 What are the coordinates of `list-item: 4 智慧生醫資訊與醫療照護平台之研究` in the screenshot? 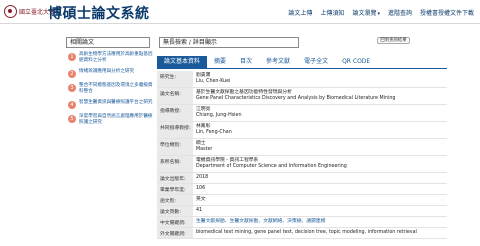 It's located at (112, 104).